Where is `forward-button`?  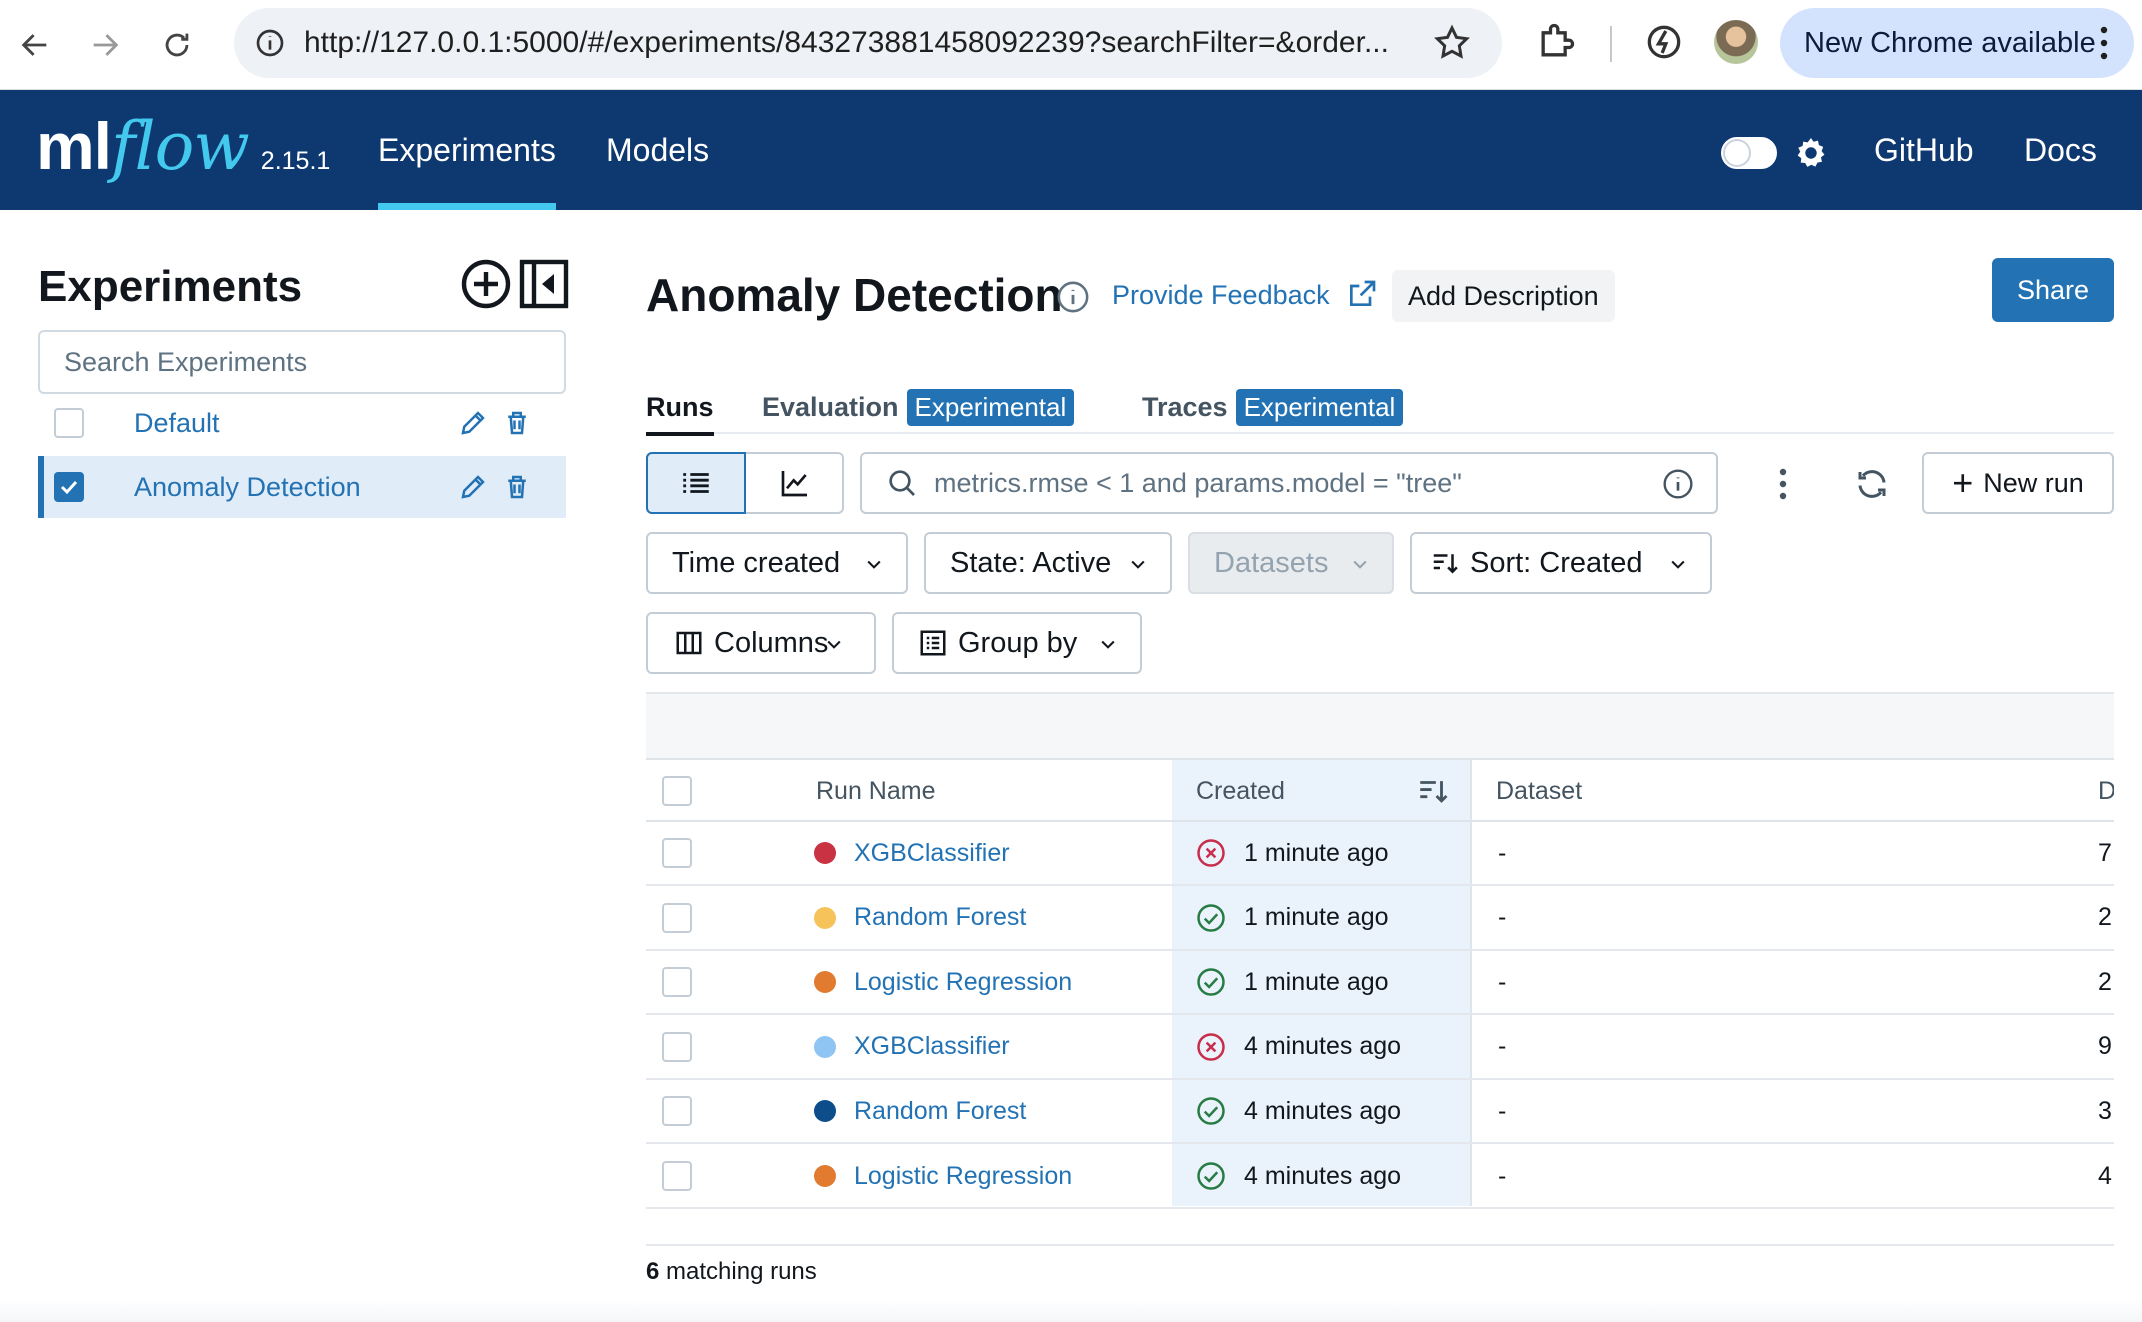
forward-button is located at coordinates (105, 45).